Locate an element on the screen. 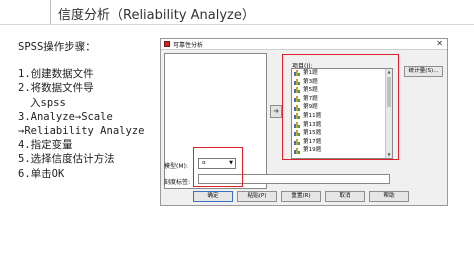  help-button: 帮助 is located at coordinates (389, 196).